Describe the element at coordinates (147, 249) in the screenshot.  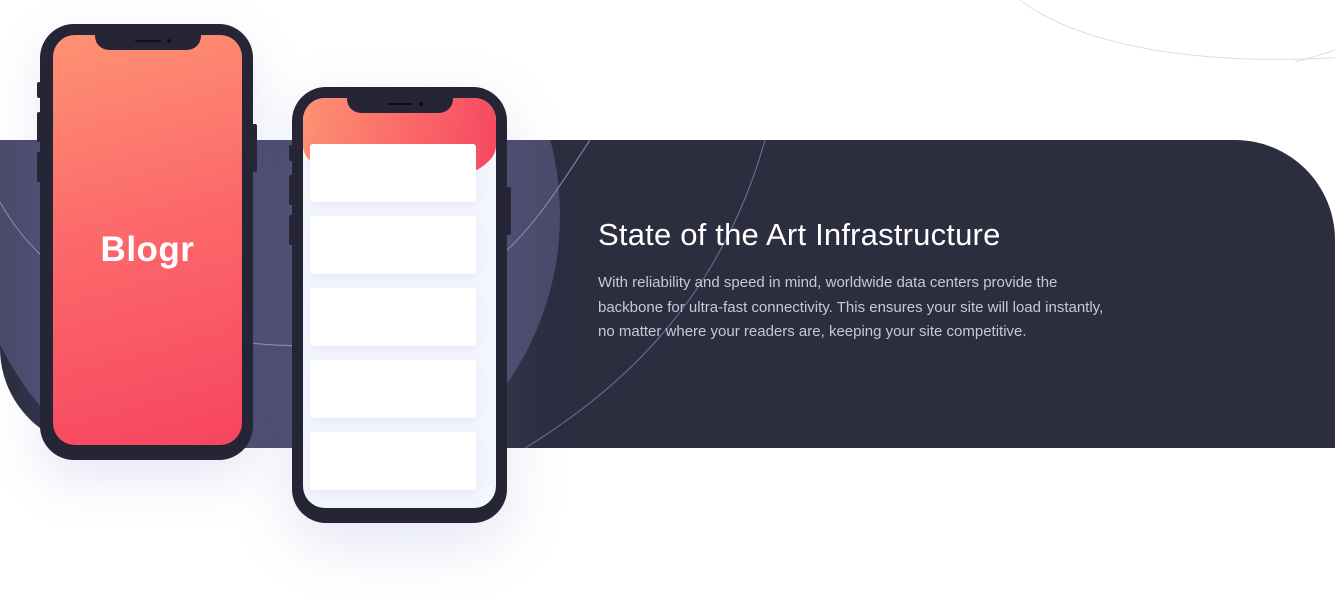
I see `blogr-logo: Blogr` at that location.